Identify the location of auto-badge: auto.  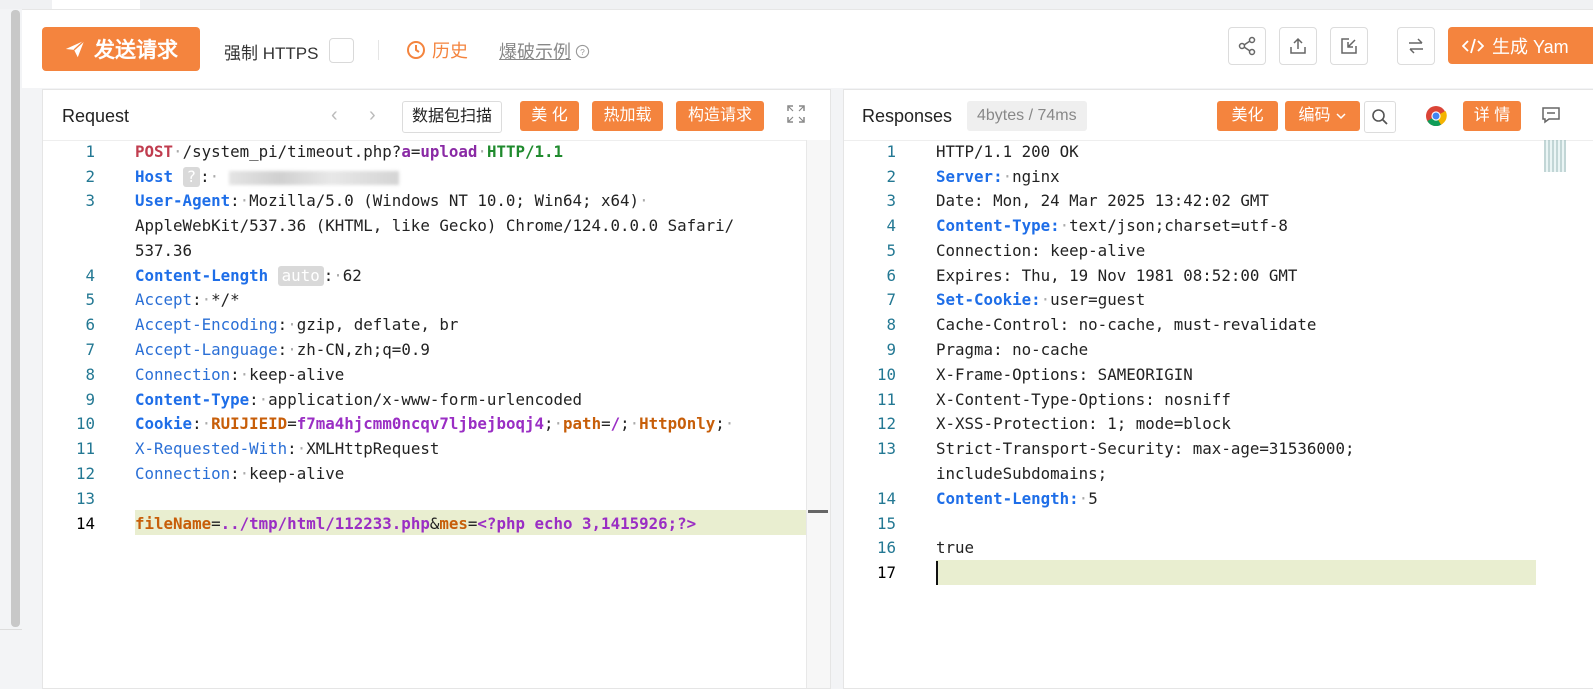
(300, 276).